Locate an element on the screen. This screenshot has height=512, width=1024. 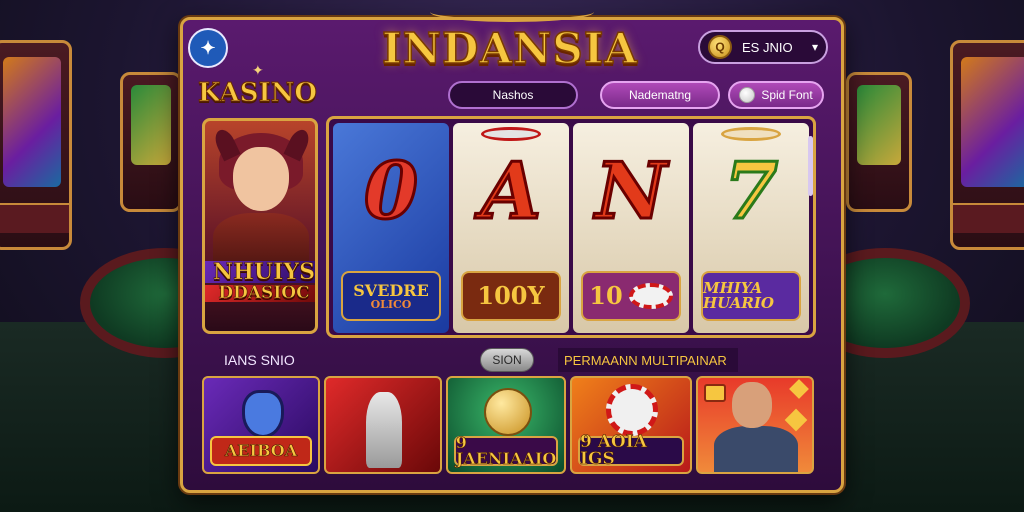
reel-2-symbol: A is located at coordinates (511, 191).